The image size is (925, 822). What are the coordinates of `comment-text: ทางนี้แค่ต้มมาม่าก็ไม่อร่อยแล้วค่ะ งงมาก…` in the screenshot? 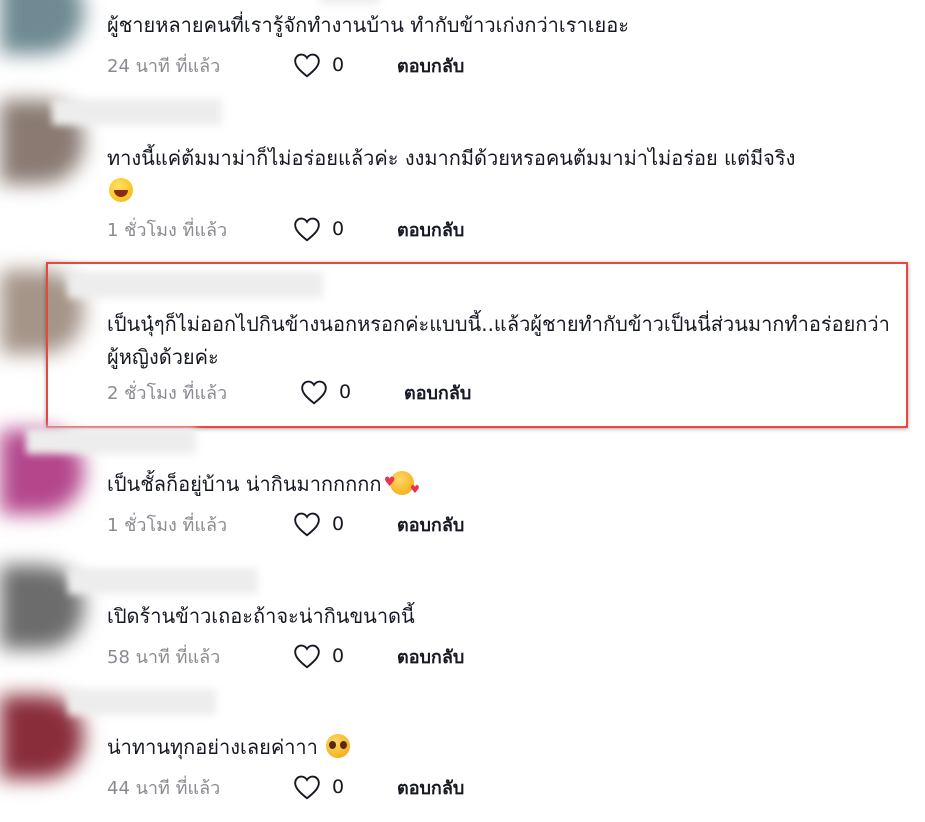 It's located at (507, 175).